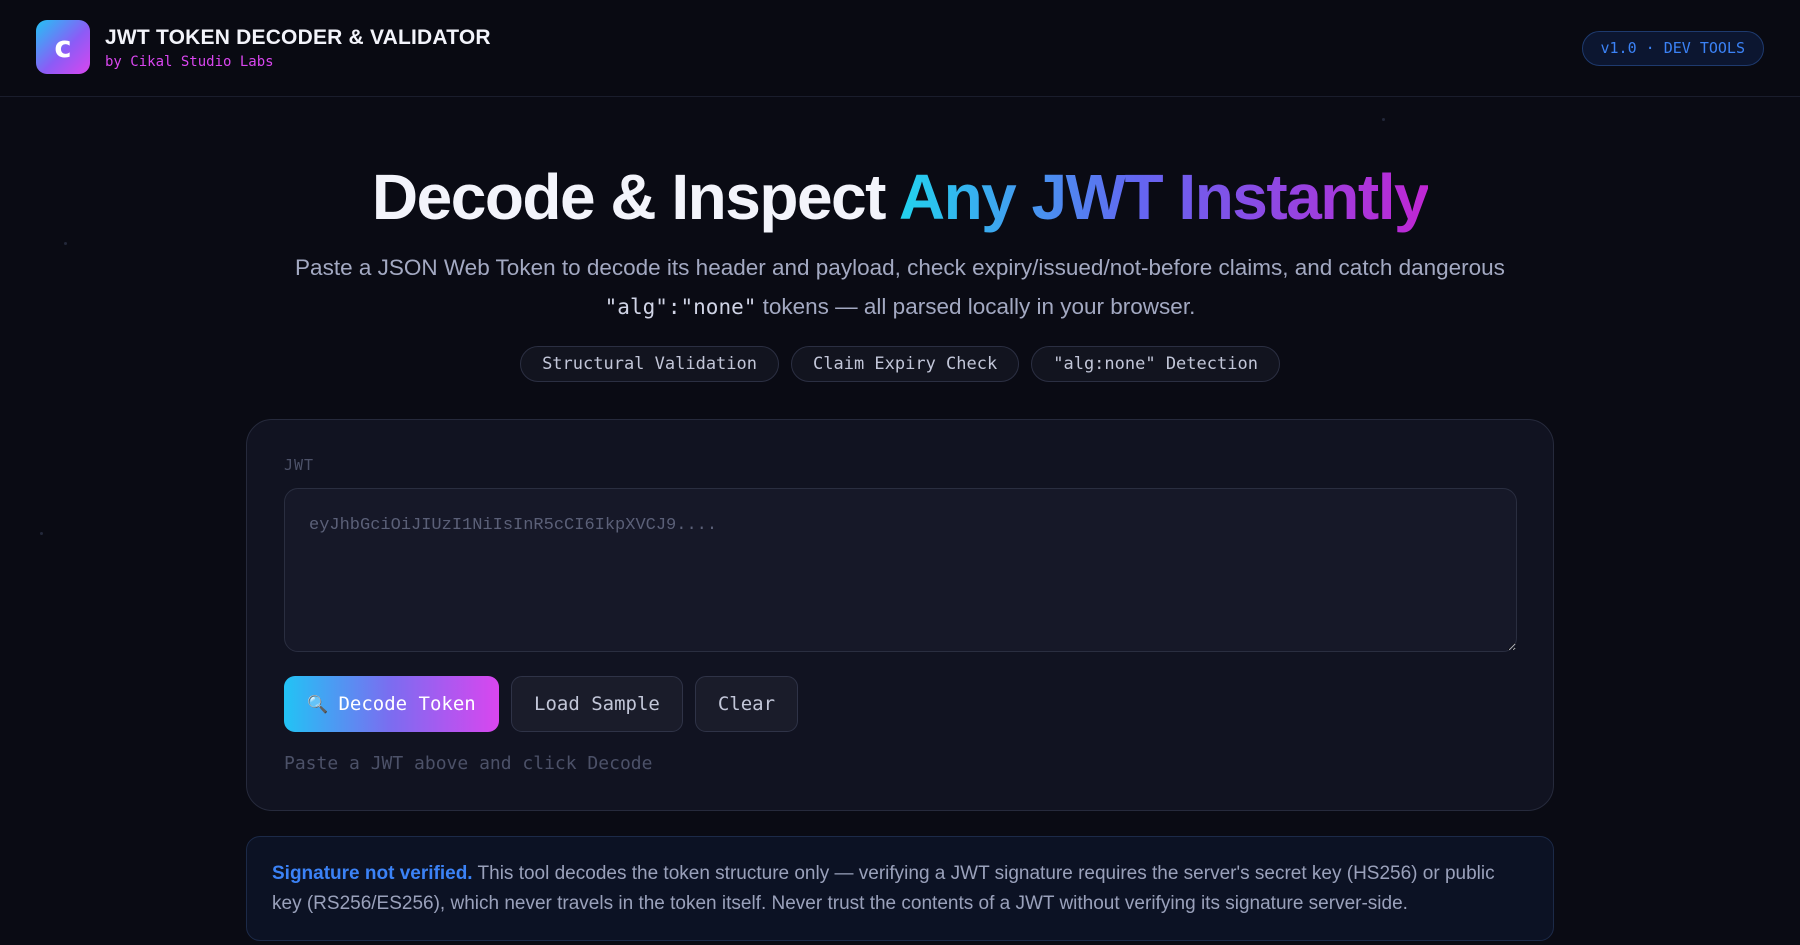 This screenshot has height=945, width=1800. I want to click on decoder-status: Paste a JWT above and click Decode, so click(468, 763).